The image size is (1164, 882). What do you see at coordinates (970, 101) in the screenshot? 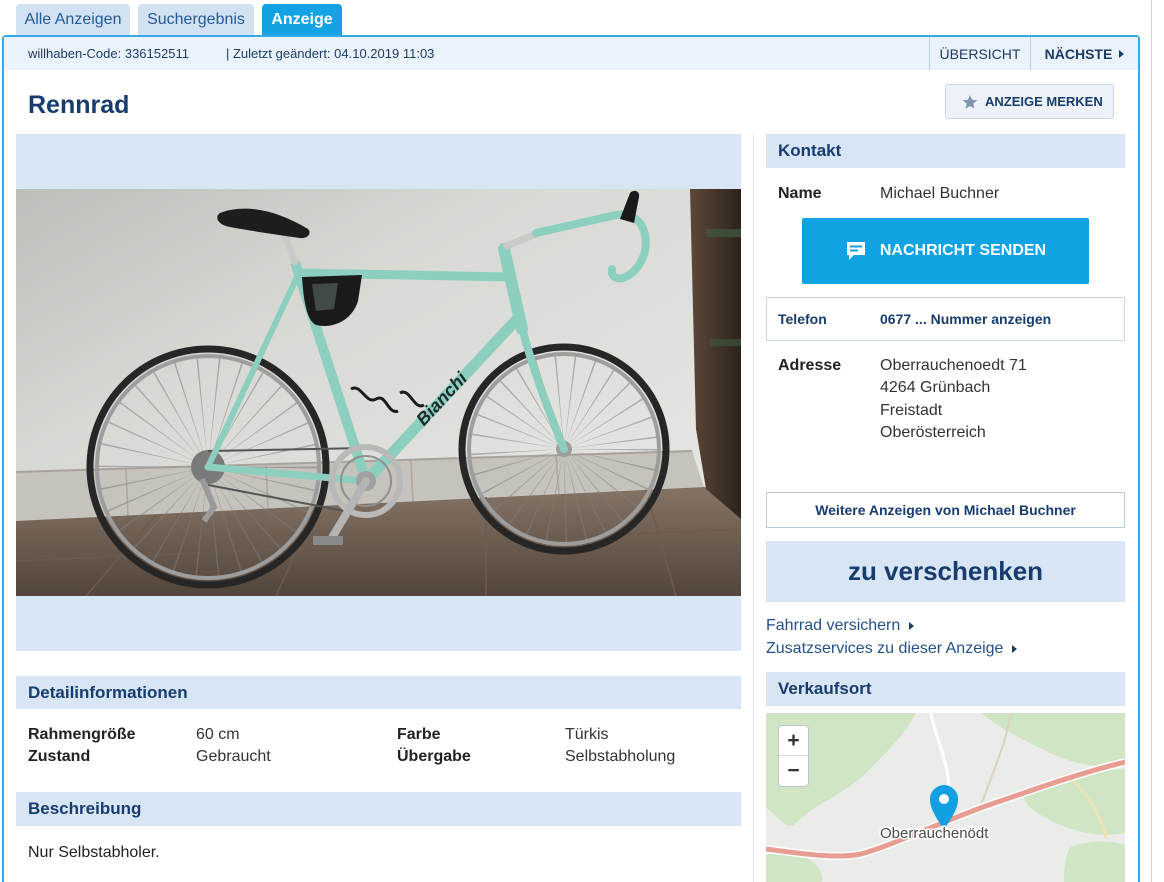
I see `star-icon` at bounding box center [970, 101].